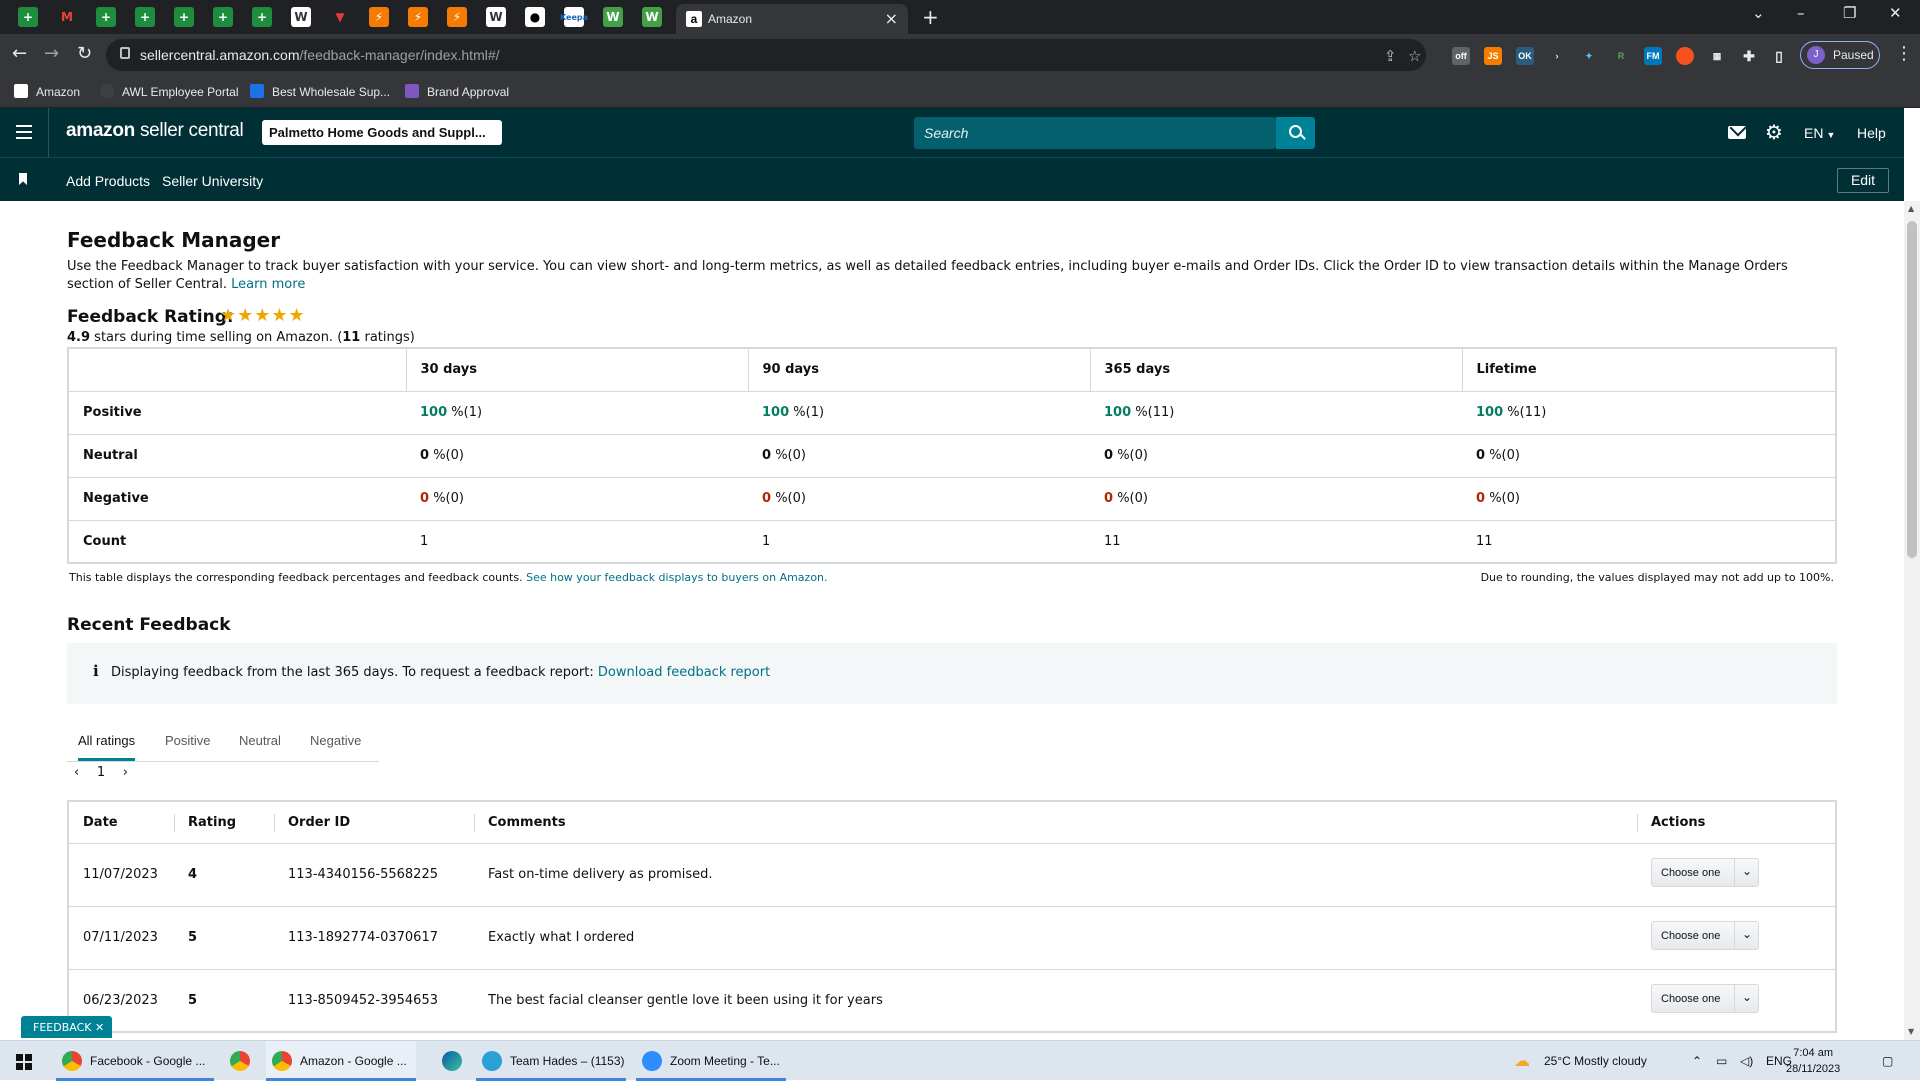 The image size is (1920, 1081). What do you see at coordinates (260, 740) in the screenshot?
I see `tab-neutral: Neutral` at bounding box center [260, 740].